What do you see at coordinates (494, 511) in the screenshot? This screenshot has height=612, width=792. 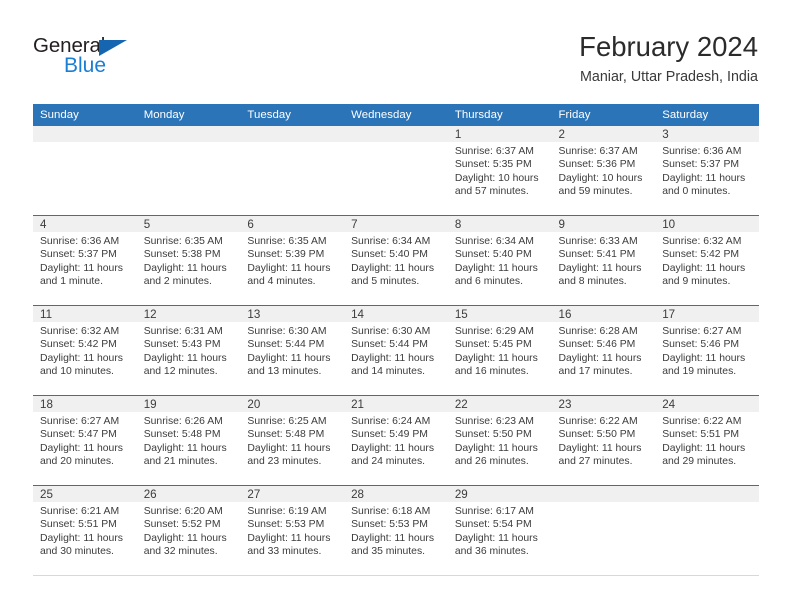 I see `sunrise-time: Sunrise: 6:17 AM` at bounding box center [494, 511].